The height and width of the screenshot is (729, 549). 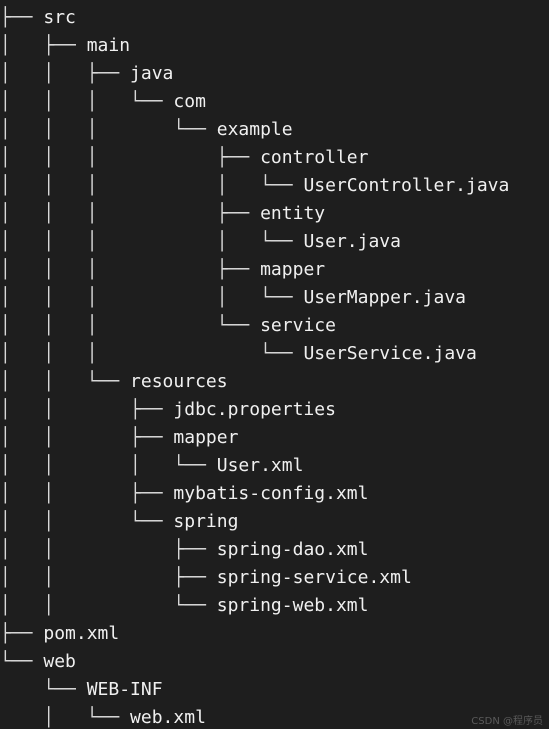 I want to click on tree-line: │ │ │ └── User.xml, so click(x=151, y=466).